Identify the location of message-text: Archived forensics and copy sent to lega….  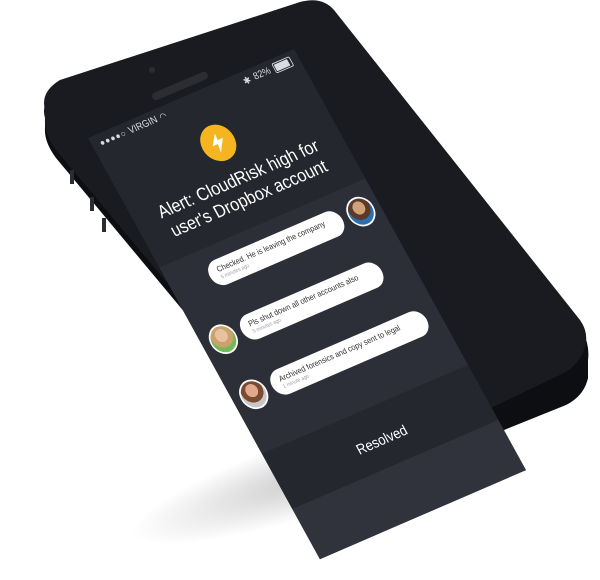
(339, 353).